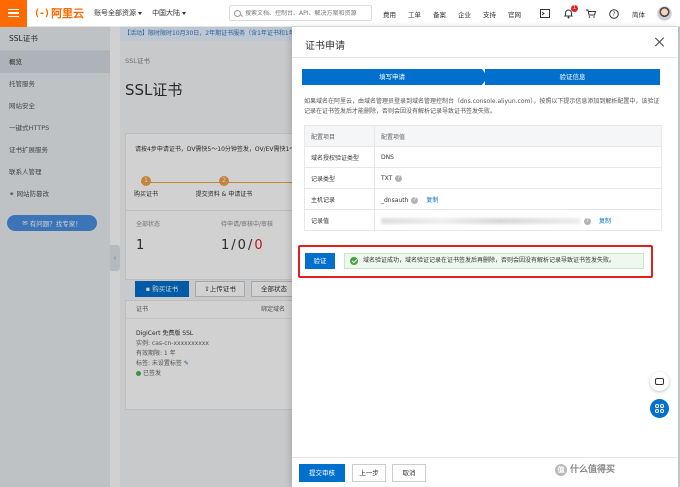 The height and width of the screenshot is (487, 680). What do you see at coordinates (146, 181) in the screenshot?
I see `step-number: 1` at bounding box center [146, 181].